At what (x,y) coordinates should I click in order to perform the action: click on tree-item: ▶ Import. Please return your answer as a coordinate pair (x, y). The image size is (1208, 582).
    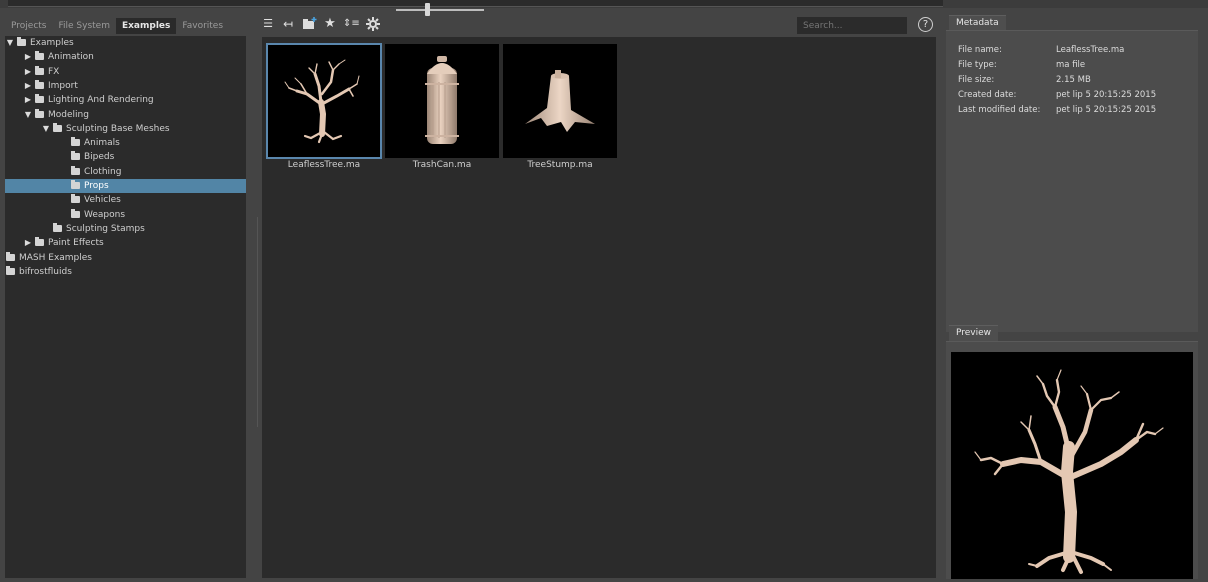
    Looking at the image, I should click on (125, 86).